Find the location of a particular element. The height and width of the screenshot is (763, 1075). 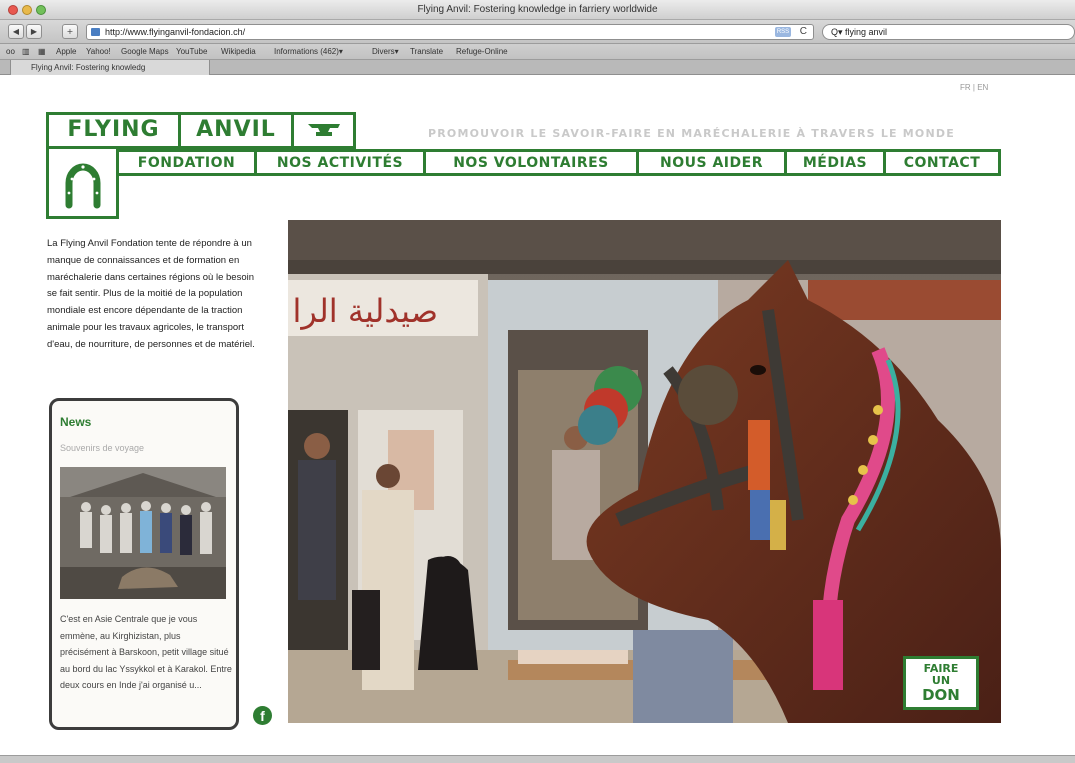

bookmark-translate: Translate is located at coordinates (426, 51).